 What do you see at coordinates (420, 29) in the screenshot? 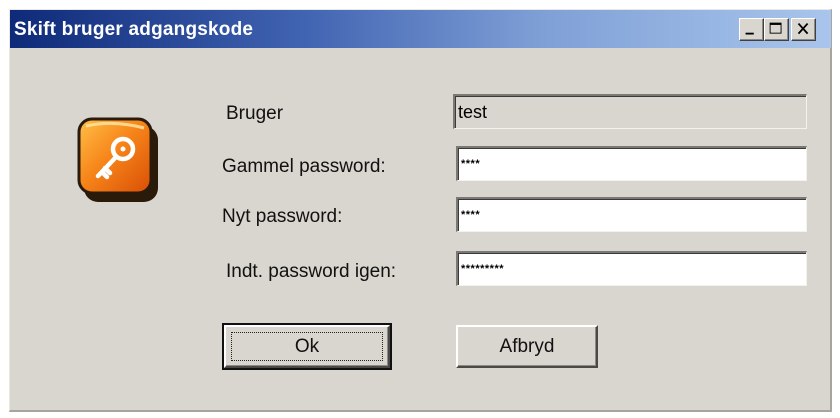
I see `title-bar: Skift bruger adgangskode` at bounding box center [420, 29].